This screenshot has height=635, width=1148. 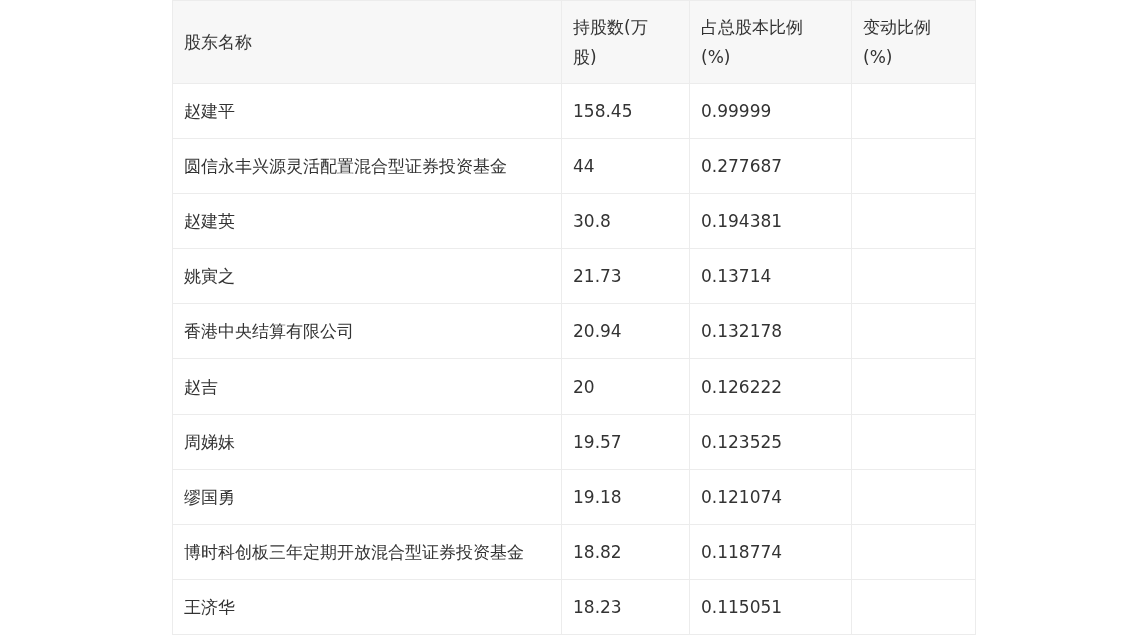 I want to click on table-cell: 21.73, so click(x=625, y=276).